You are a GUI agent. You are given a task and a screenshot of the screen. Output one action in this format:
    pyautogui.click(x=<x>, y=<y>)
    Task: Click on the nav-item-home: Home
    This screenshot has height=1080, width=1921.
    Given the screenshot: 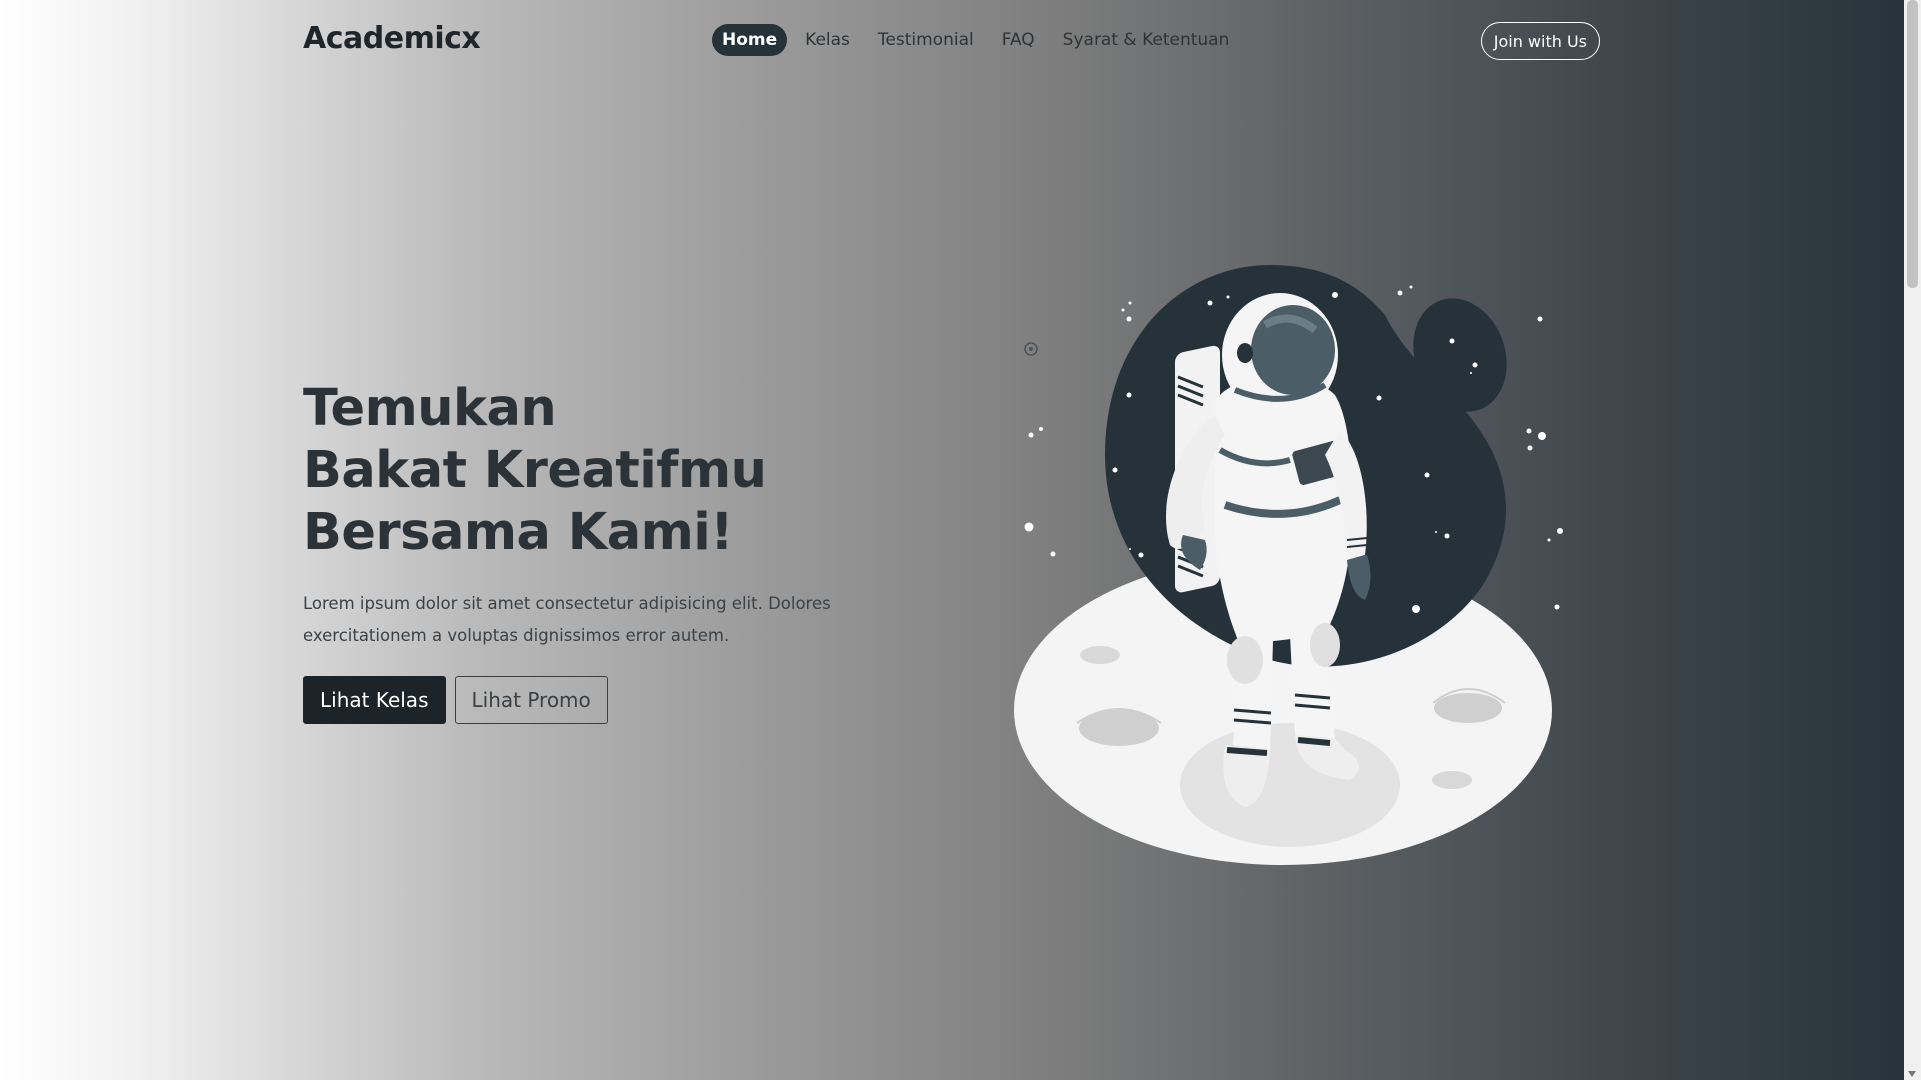 What is the action you would take?
    pyautogui.click(x=750, y=40)
    